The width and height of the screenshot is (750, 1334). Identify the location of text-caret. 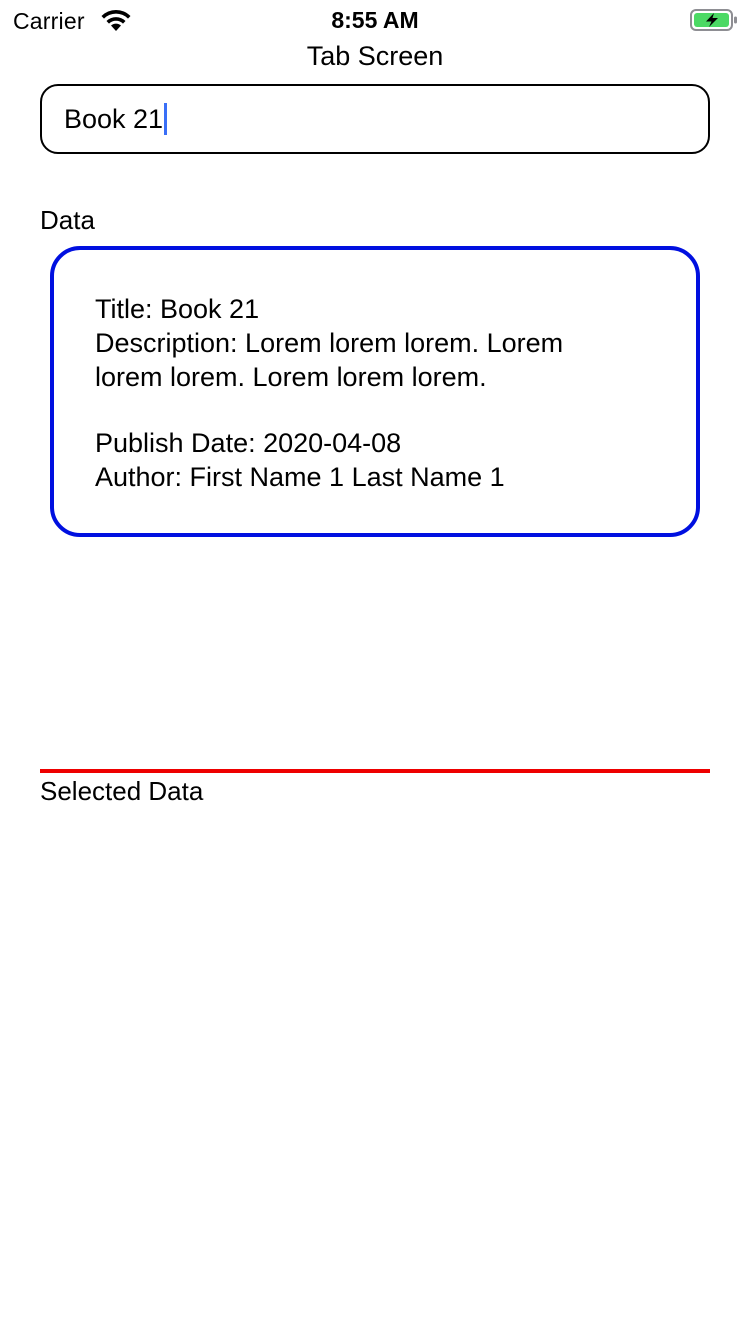
(166, 119).